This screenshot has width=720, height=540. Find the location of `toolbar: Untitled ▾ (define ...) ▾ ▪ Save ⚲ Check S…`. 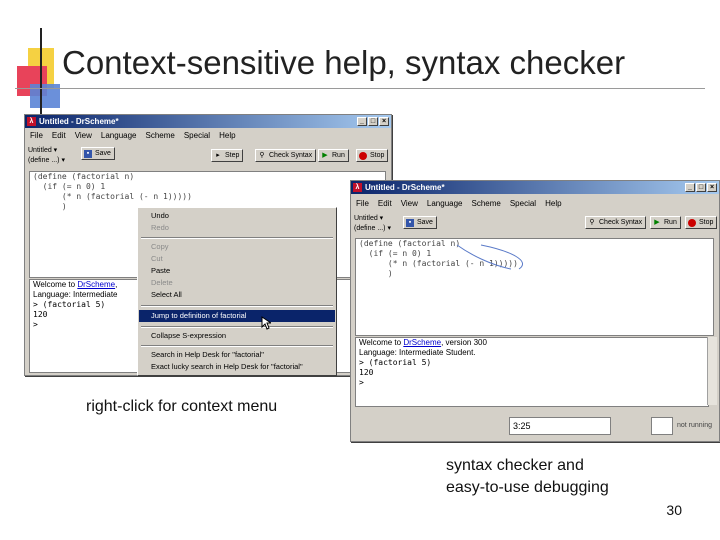

toolbar: Untitled ▾ (define ...) ▾ ▪ Save ⚲ Check S… is located at coordinates (535, 222).